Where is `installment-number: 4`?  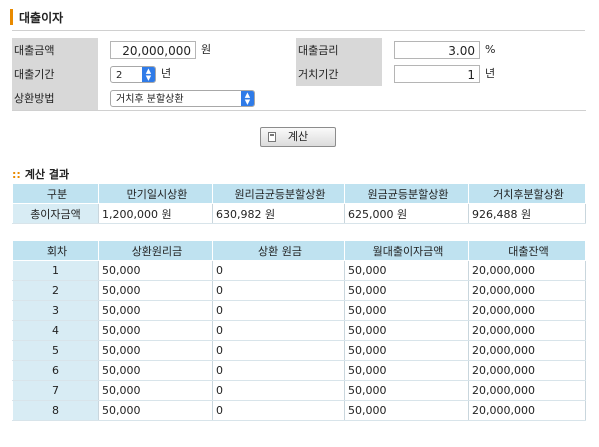 installment-number: 4 is located at coordinates (55, 330).